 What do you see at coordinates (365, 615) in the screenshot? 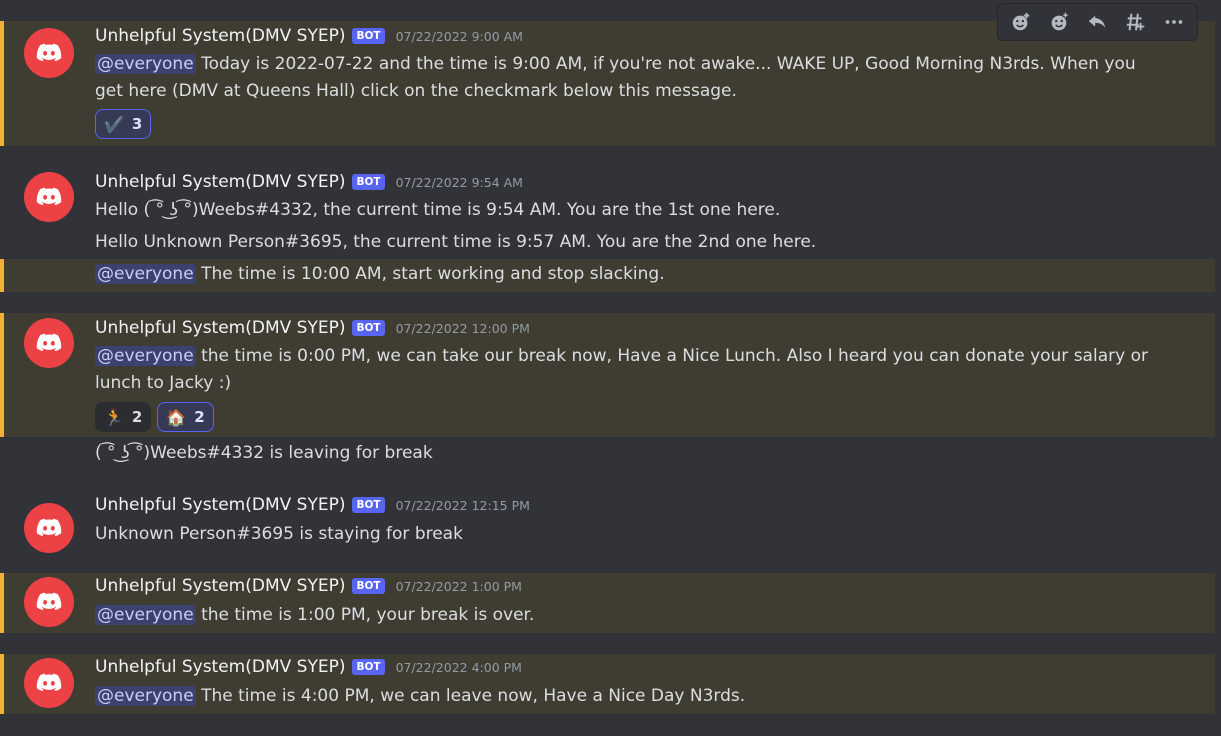
I see `message-text: the time is 1:00 PM, your break is over.` at bounding box center [365, 615].